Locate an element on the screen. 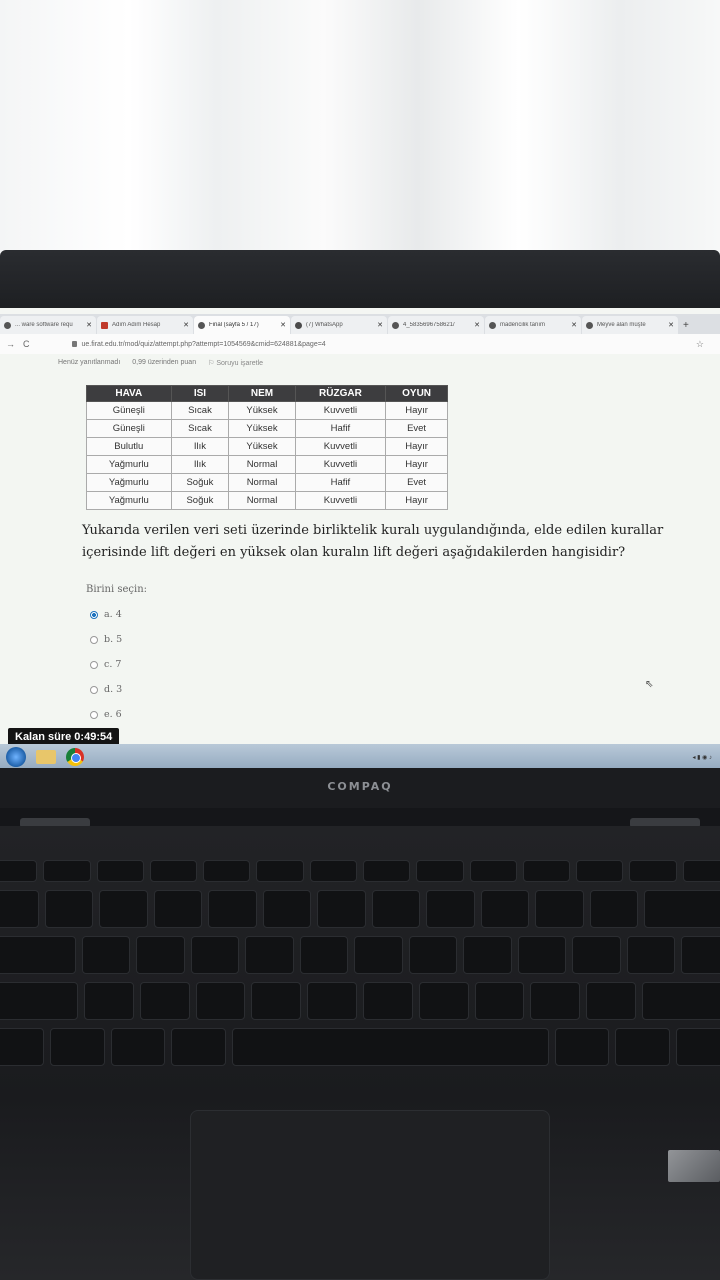 This screenshot has width=720, height=1280. start-button-icon is located at coordinates (16, 757).